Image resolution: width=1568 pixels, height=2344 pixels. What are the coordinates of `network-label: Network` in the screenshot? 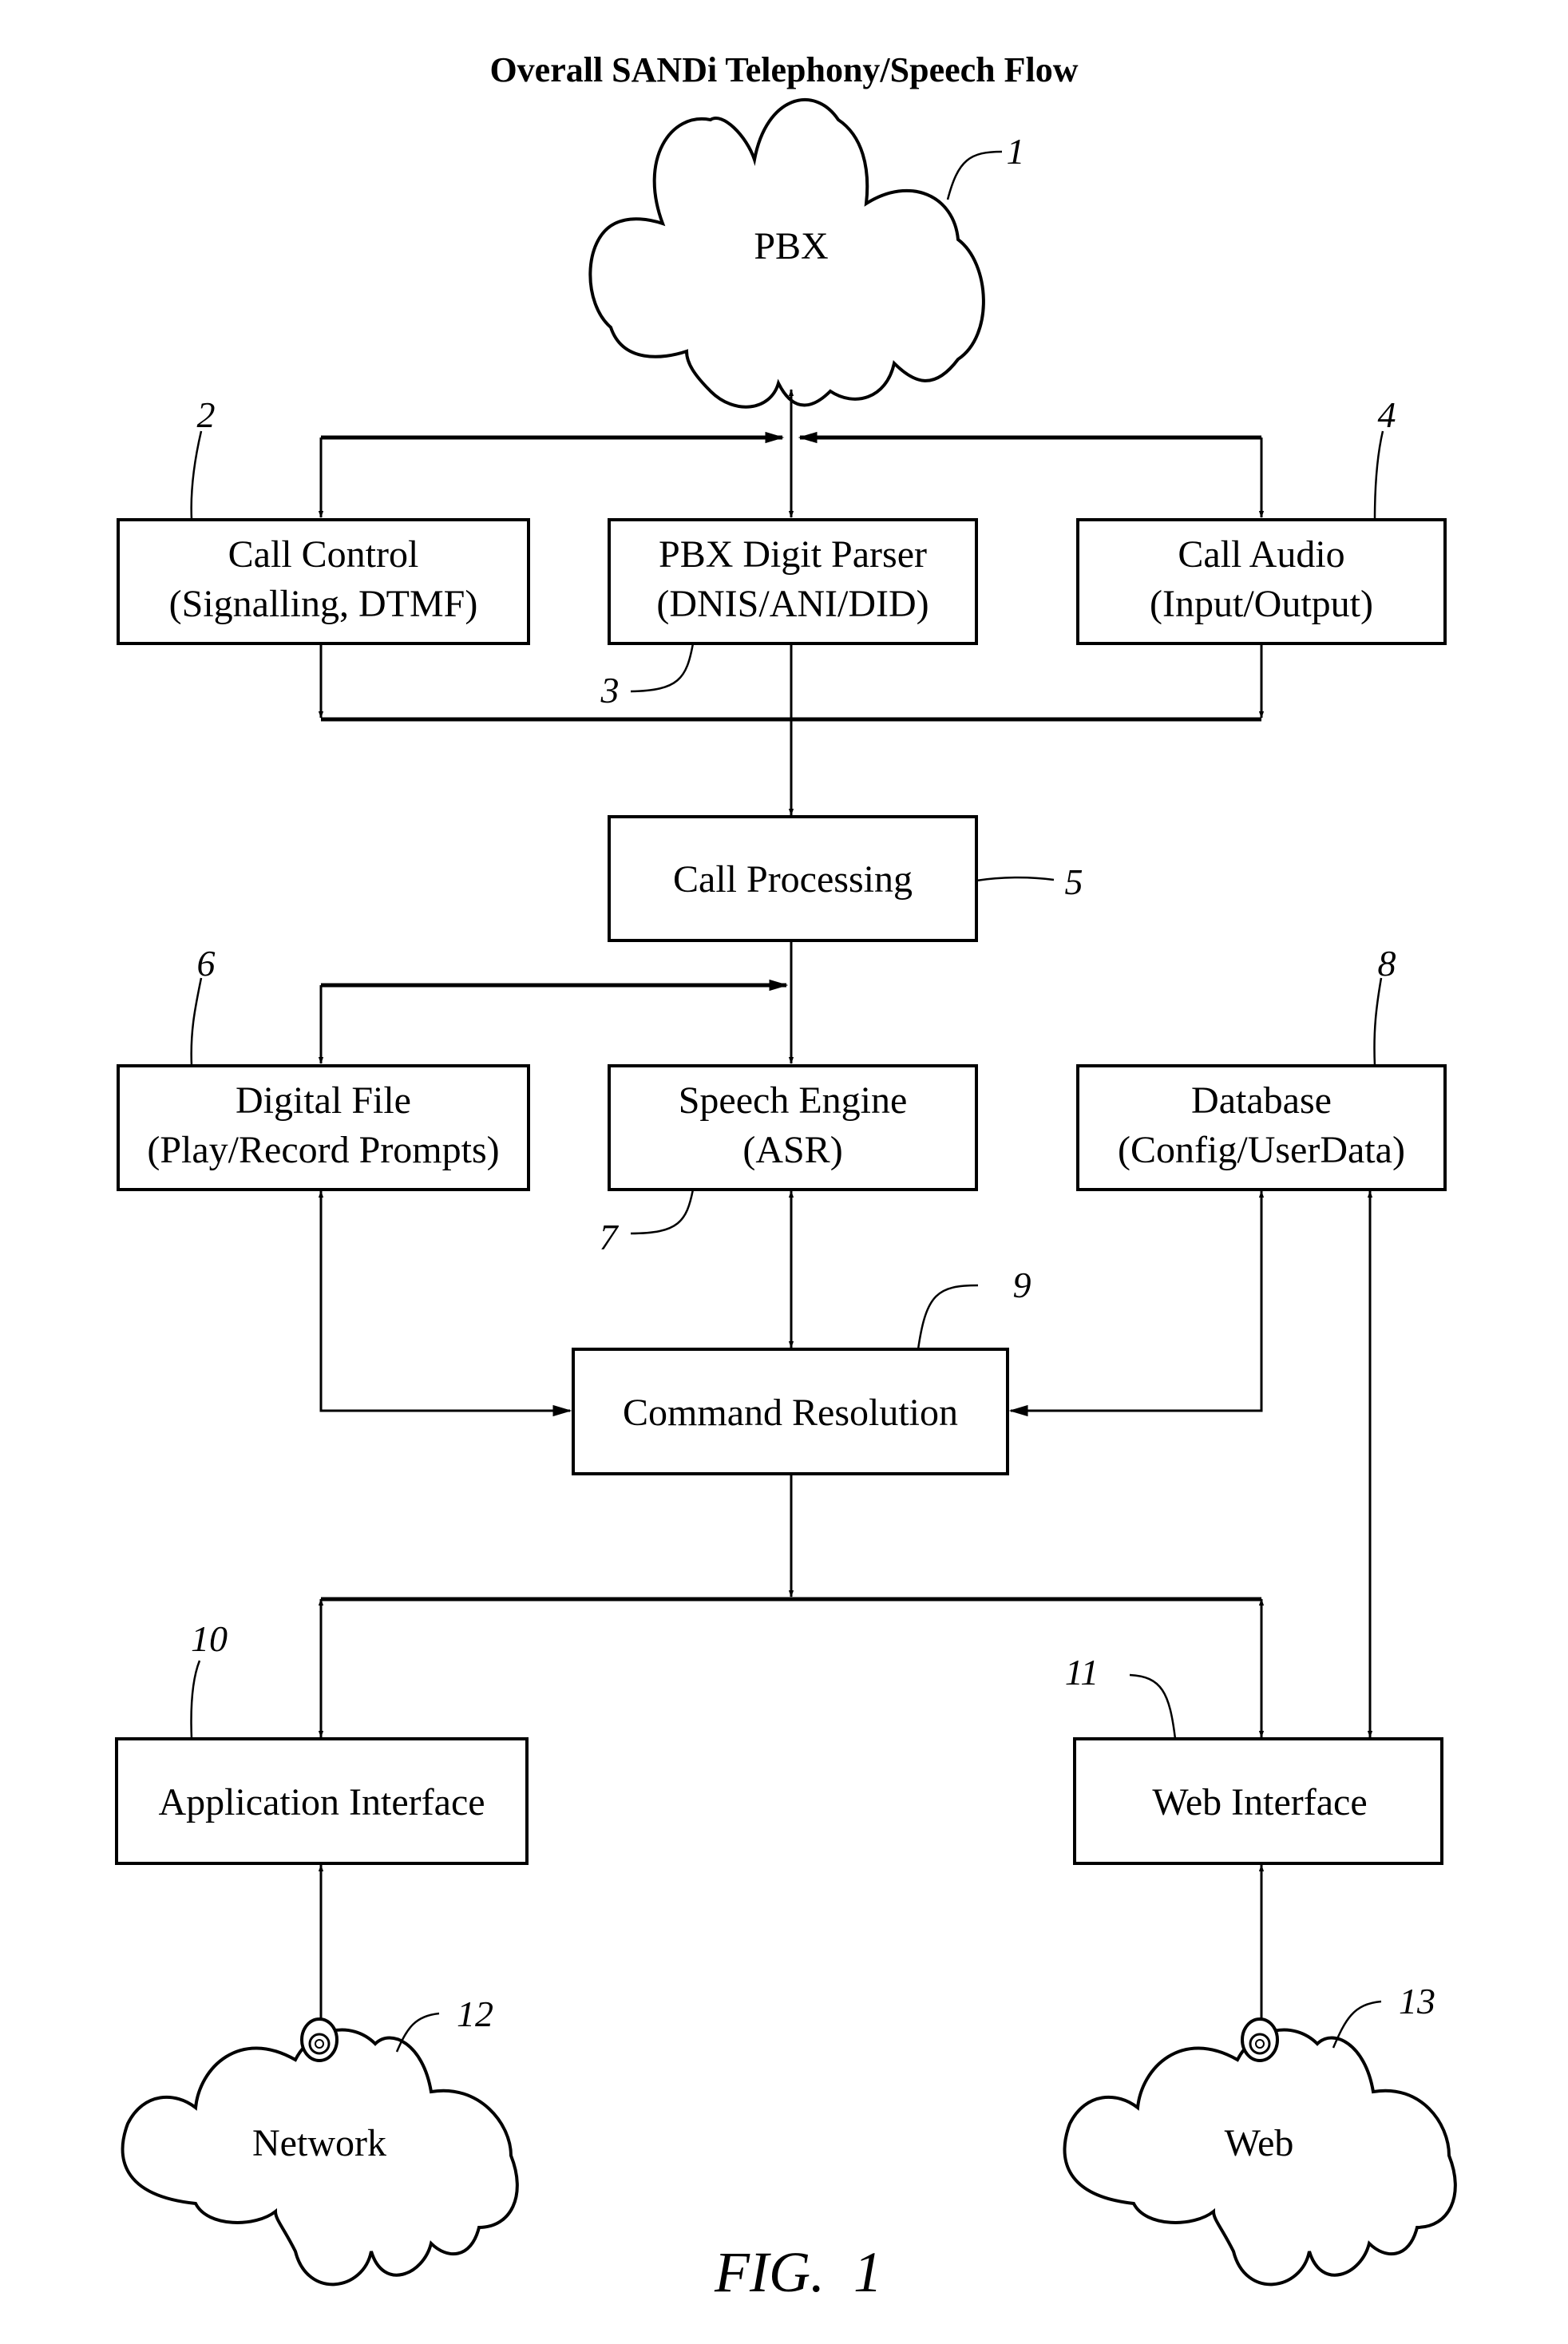 It's located at (319, 2143).